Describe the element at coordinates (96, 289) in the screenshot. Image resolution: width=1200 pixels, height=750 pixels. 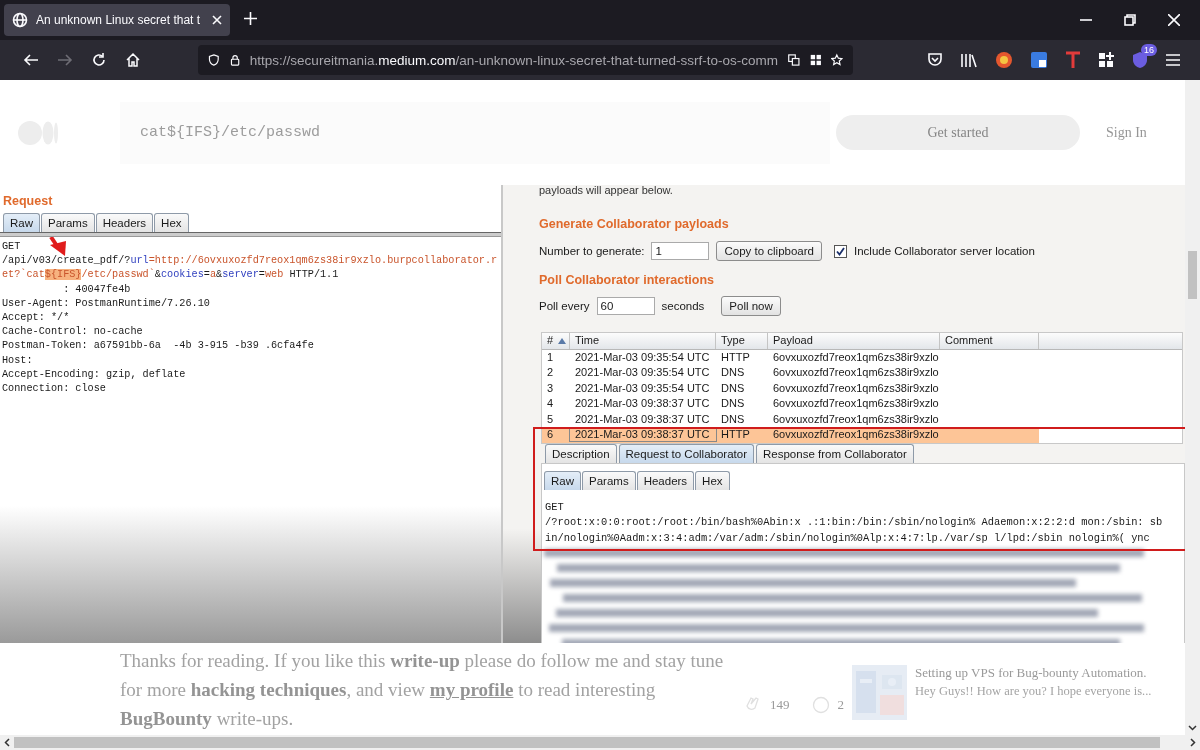
I see `code-line: : 40047fe4b` at that location.